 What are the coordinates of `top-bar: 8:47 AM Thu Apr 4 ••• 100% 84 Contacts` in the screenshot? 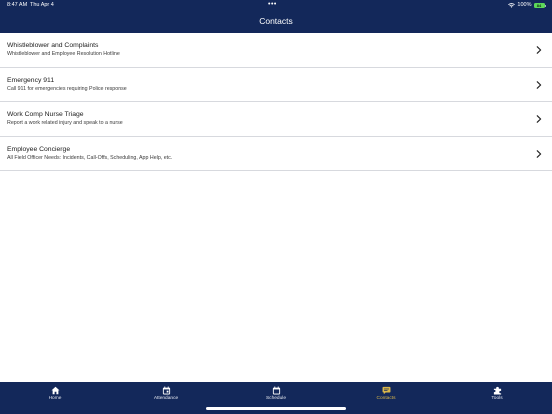 It's located at (276, 16).